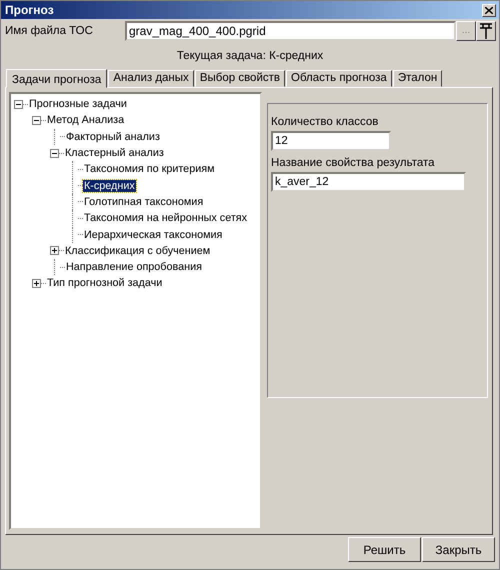  What do you see at coordinates (134, 267) in the screenshot?
I see `tree-item: Направление опробования` at bounding box center [134, 267].